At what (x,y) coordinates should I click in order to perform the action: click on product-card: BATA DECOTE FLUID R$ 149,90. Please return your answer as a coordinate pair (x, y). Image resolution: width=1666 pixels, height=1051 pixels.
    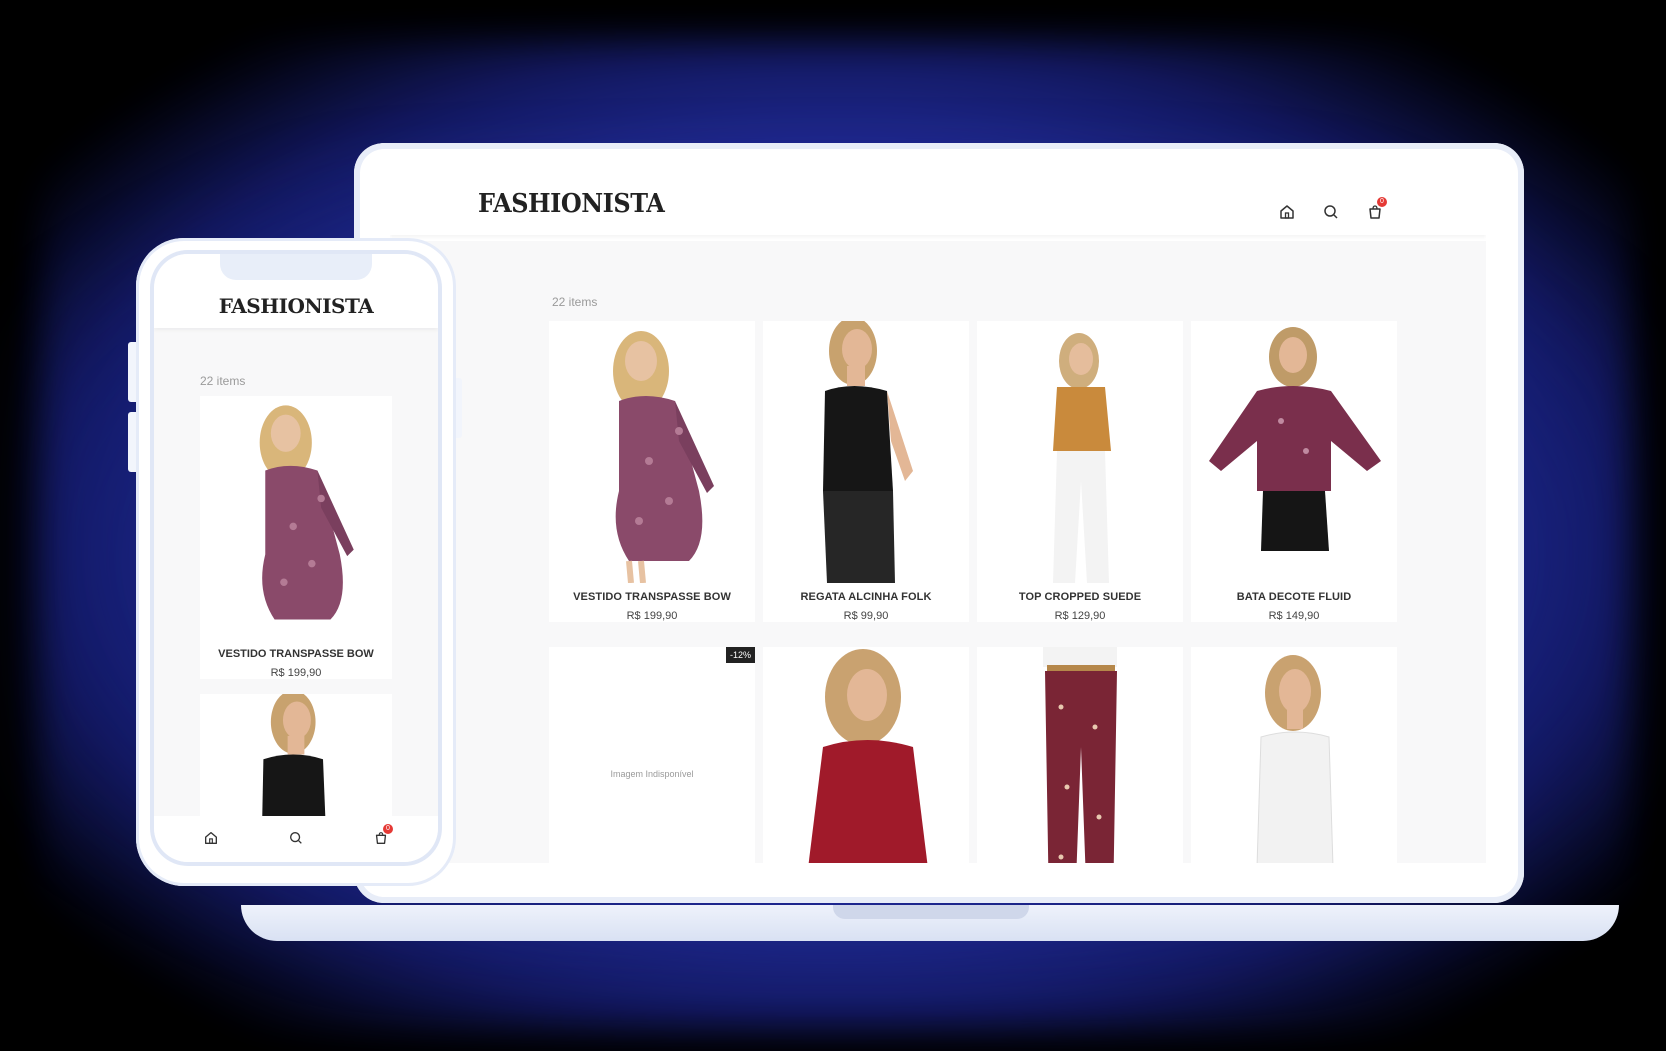
    Looking at the image, I should click on (1294, 471).